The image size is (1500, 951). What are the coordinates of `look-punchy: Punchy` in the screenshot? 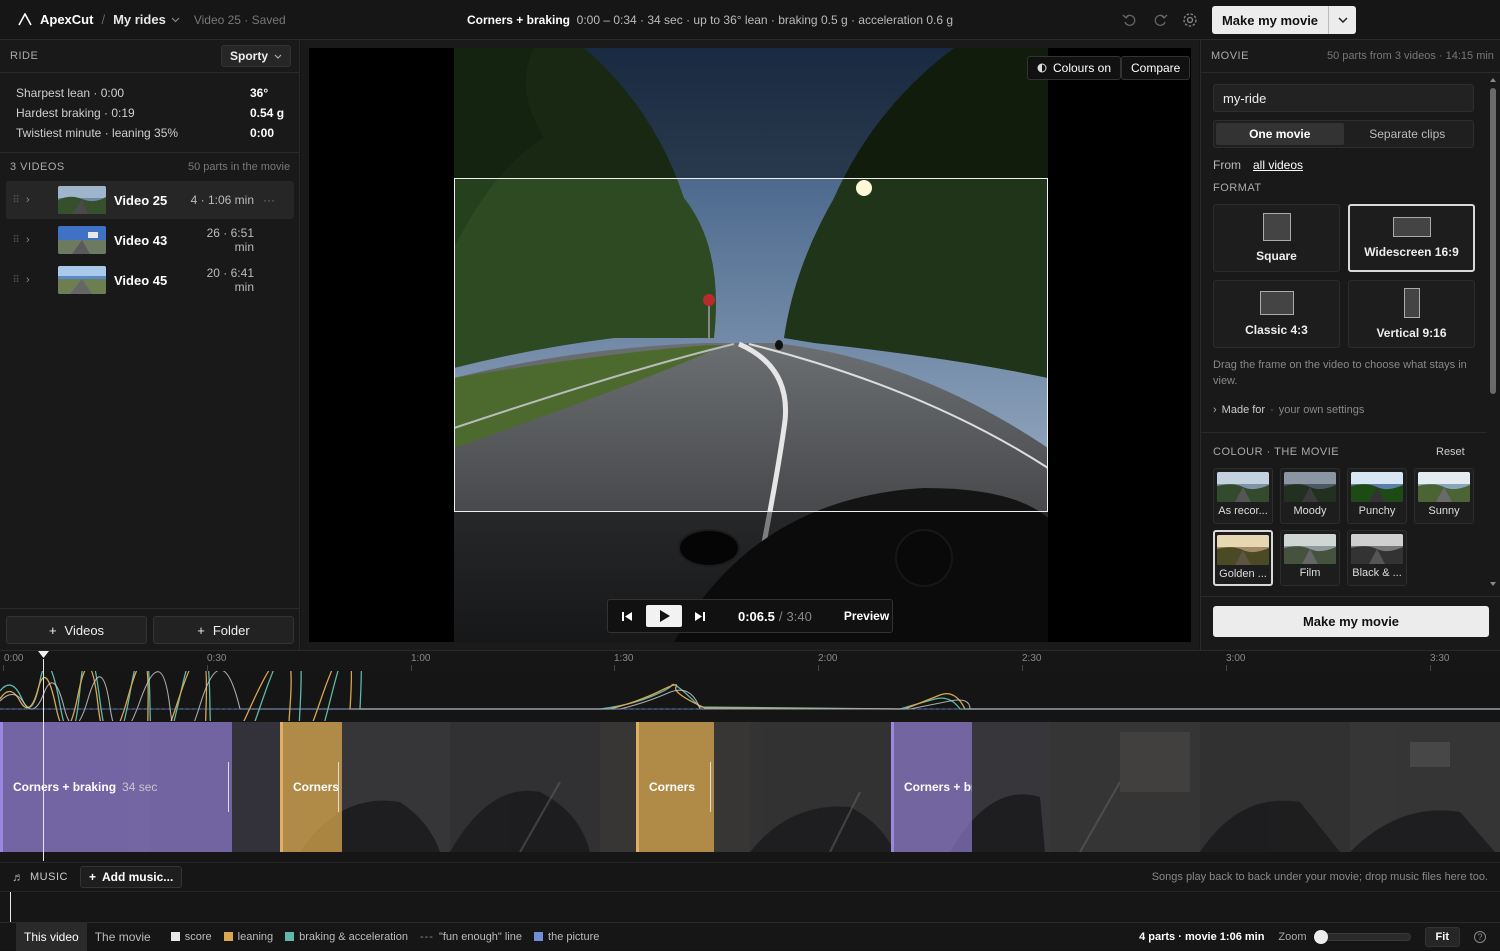 It's located at (1377, 496).